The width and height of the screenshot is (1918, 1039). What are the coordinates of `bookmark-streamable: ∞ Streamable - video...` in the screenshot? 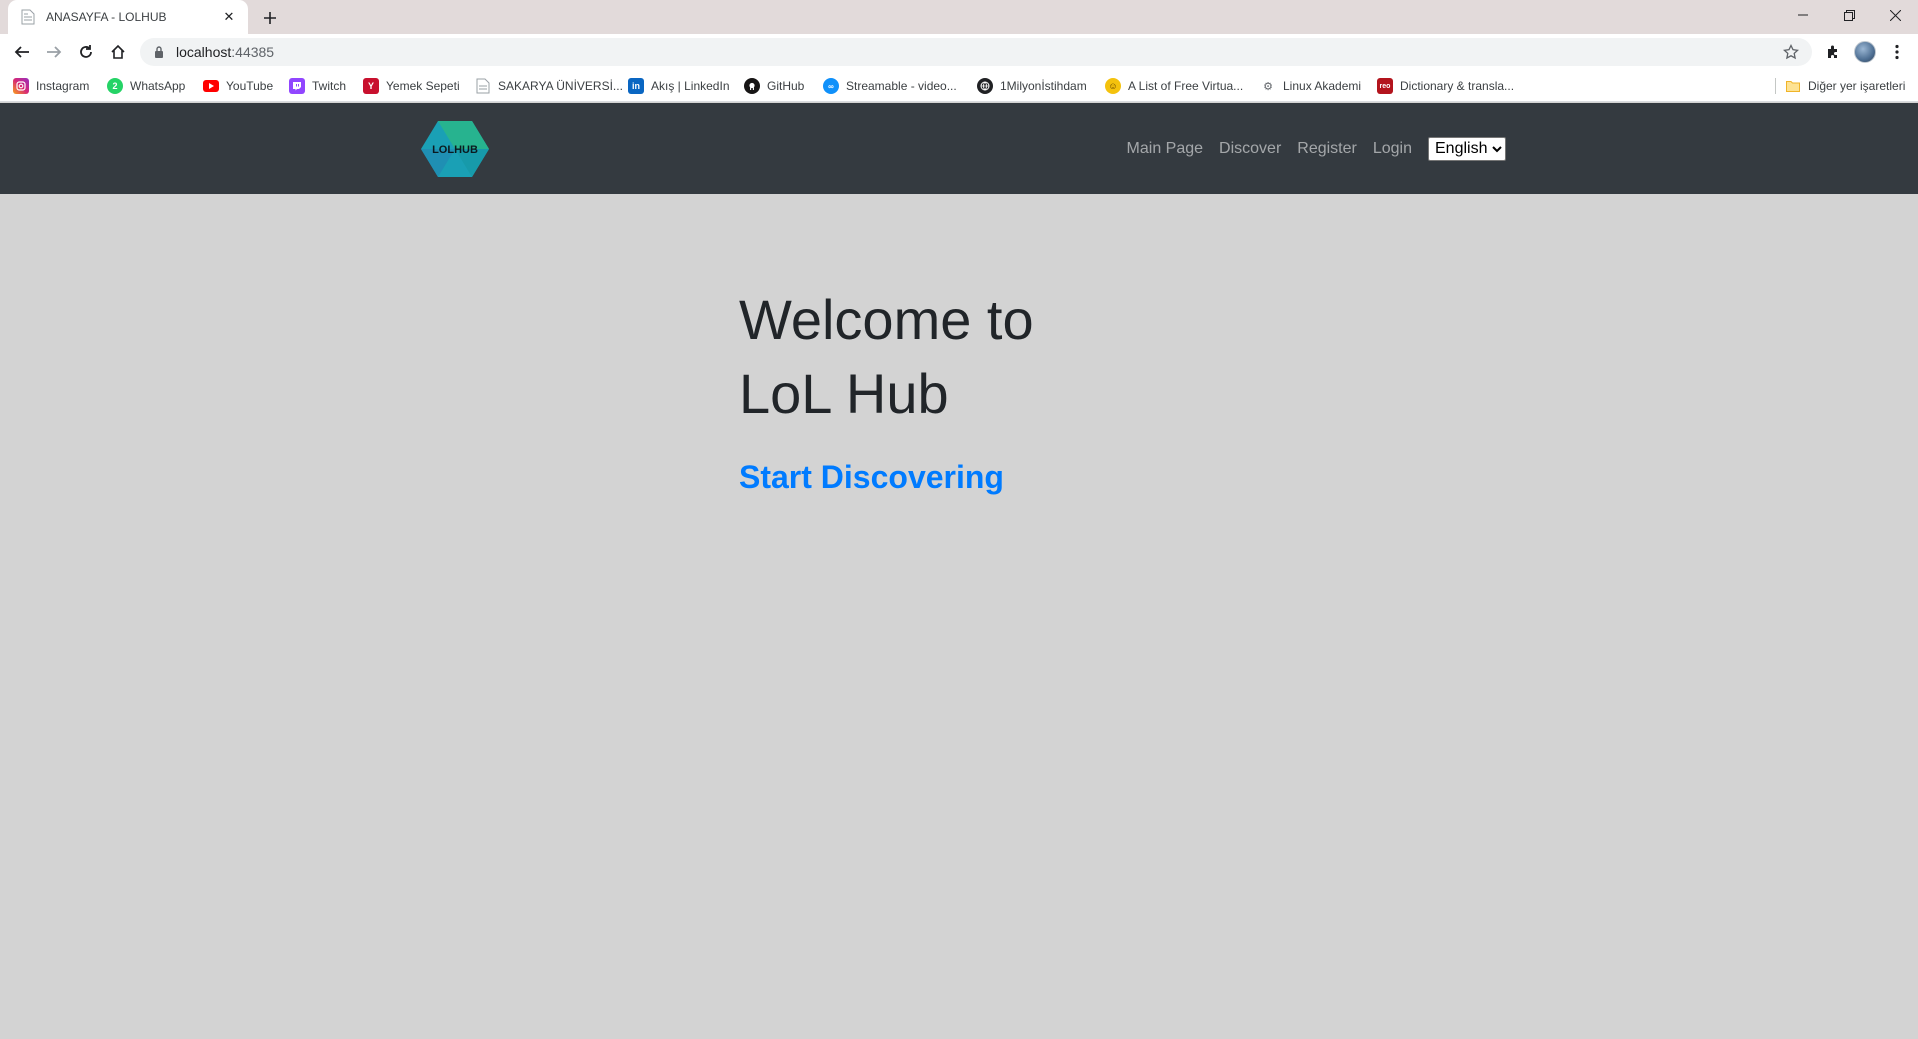 It's located at (890, 86).